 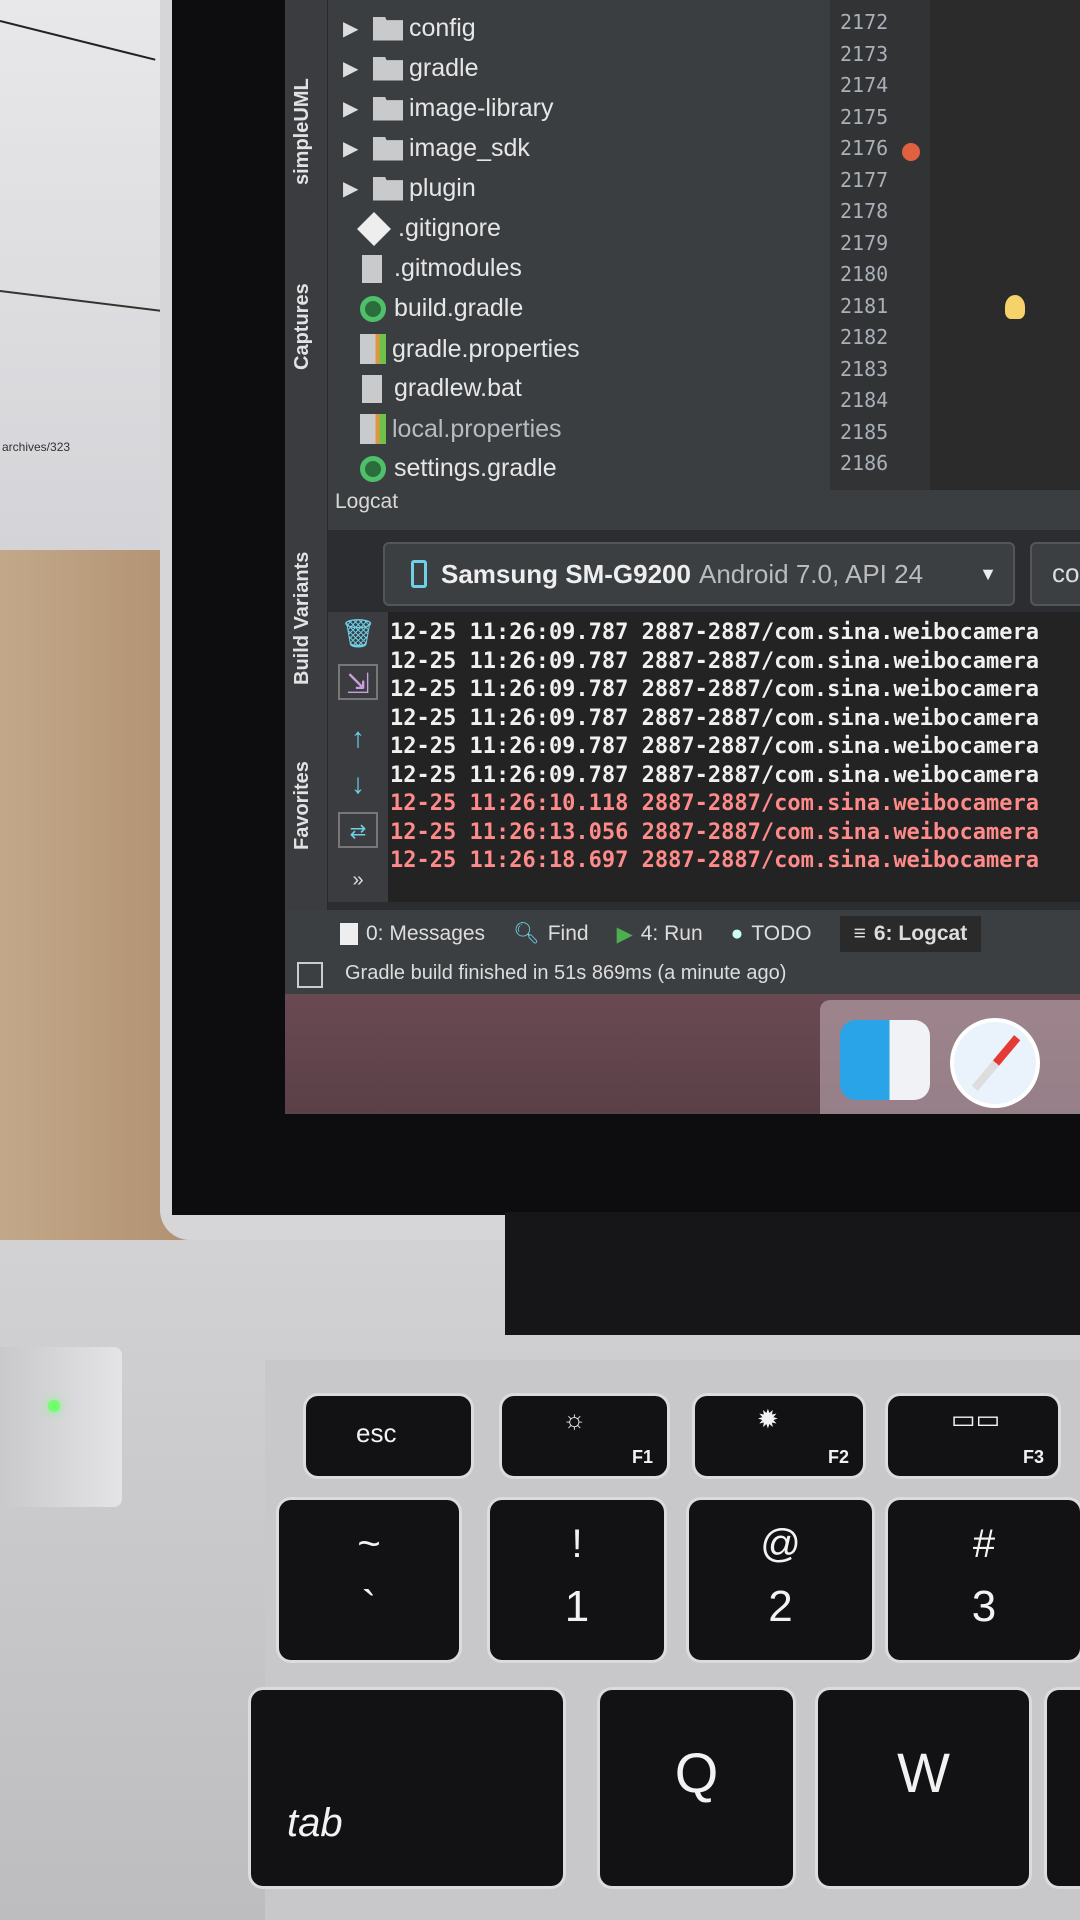 I want to click on tree-item-label: image_sdk, so click(x=469, y=148).